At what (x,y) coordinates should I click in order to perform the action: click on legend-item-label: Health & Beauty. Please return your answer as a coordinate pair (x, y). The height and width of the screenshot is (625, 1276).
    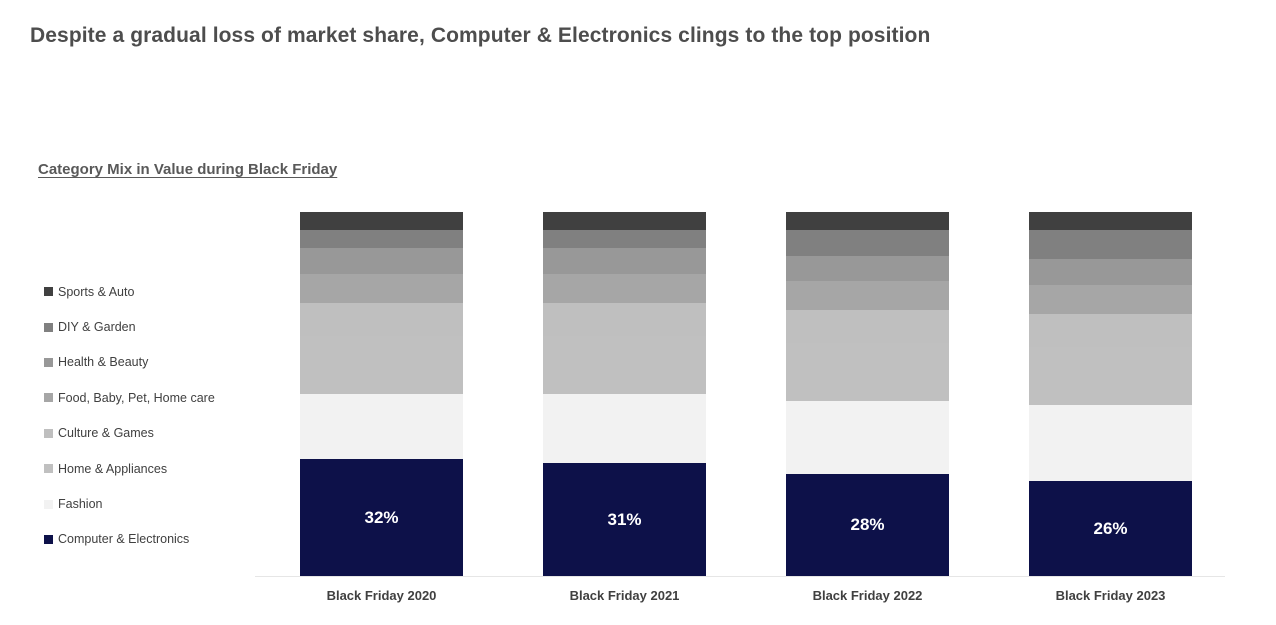
    Looking at the image, I should click on (103, 362).